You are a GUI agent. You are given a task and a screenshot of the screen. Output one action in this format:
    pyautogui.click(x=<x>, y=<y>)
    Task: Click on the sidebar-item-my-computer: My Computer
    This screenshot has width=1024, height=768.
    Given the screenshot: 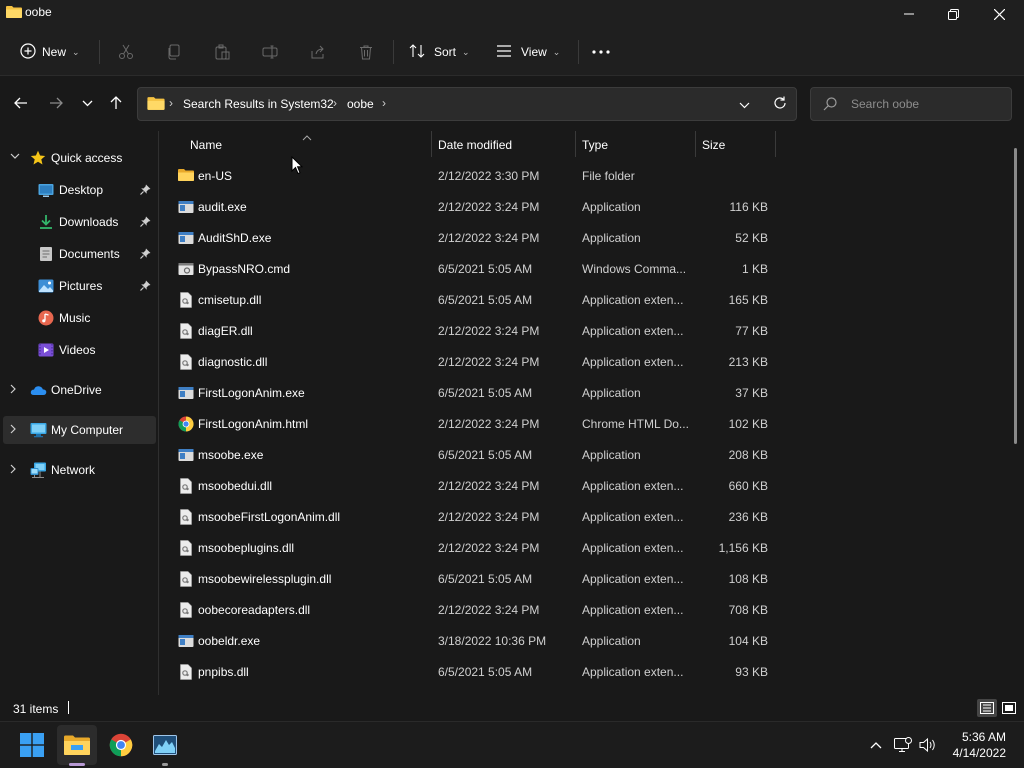 What is the action you would take?
    pyautogui.click(x=79, y=430)
    